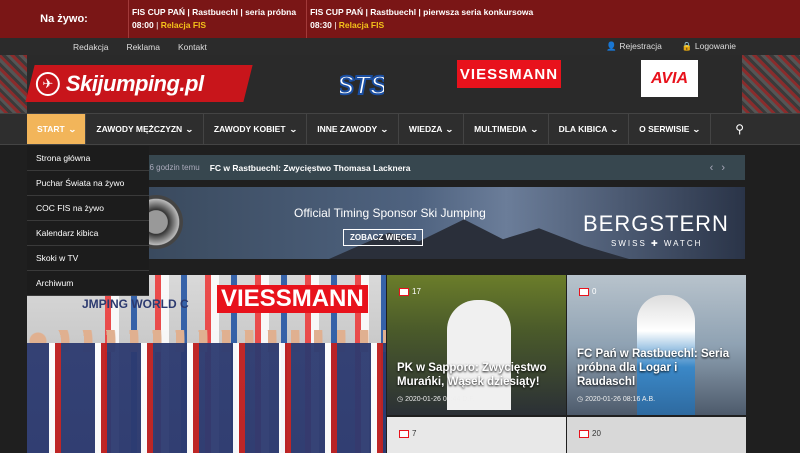 The height and width of the screenshot is (453, 800). What do you see at coordinates (88, 258) in the screenshot?
I see `dropdown-item: Skoki w TV` at bounding box center [88, 258].